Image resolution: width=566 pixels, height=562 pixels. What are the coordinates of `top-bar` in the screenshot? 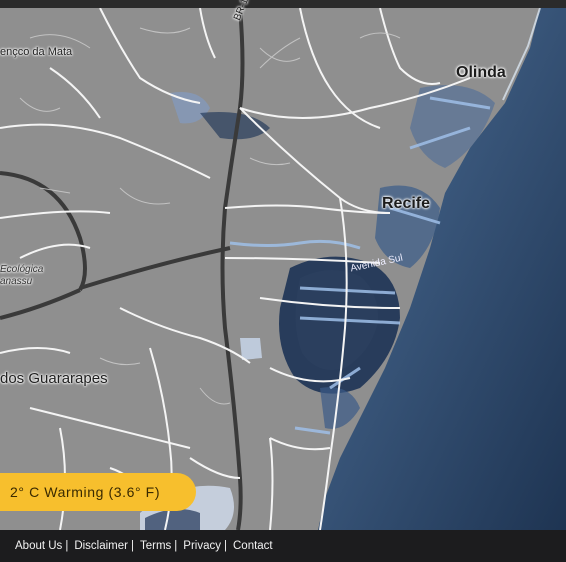 It's located at (283, 4).